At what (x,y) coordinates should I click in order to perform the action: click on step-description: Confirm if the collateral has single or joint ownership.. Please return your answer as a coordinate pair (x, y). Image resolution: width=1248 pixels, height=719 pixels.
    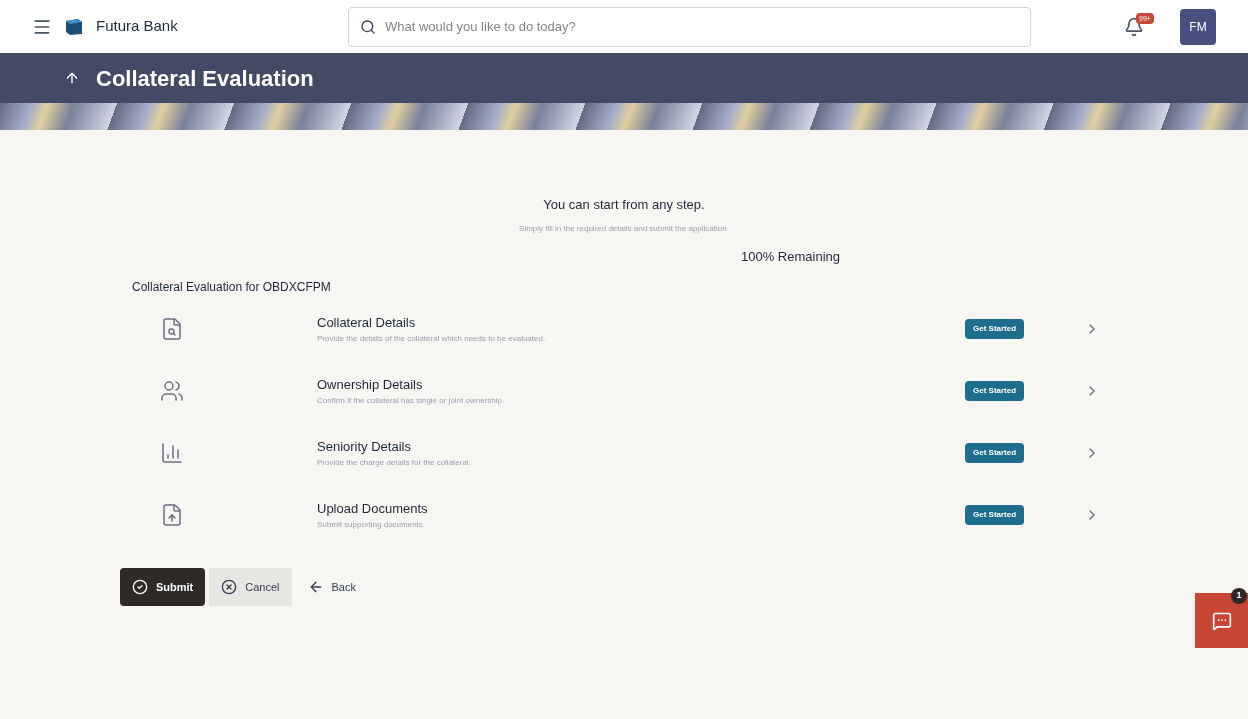
    Looking at the image, I should click on (411, 400).